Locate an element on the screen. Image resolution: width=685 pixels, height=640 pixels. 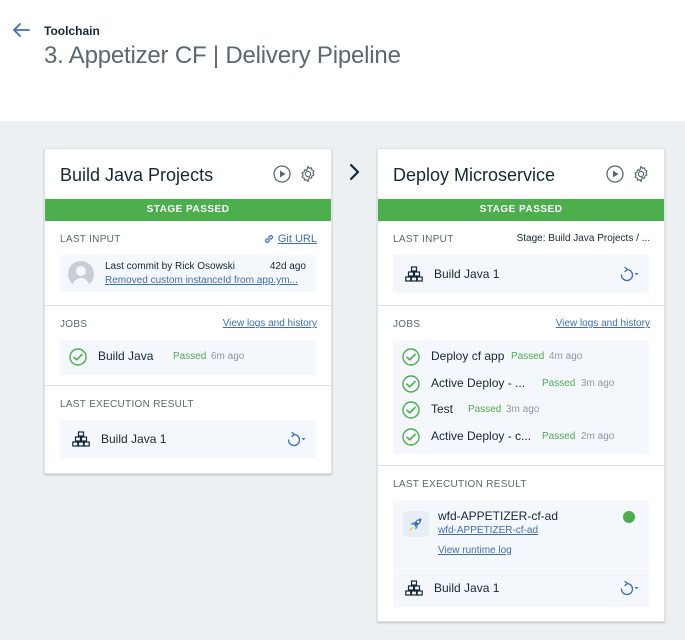
git-url-link: Git URL is located at coordinates (290, 239).